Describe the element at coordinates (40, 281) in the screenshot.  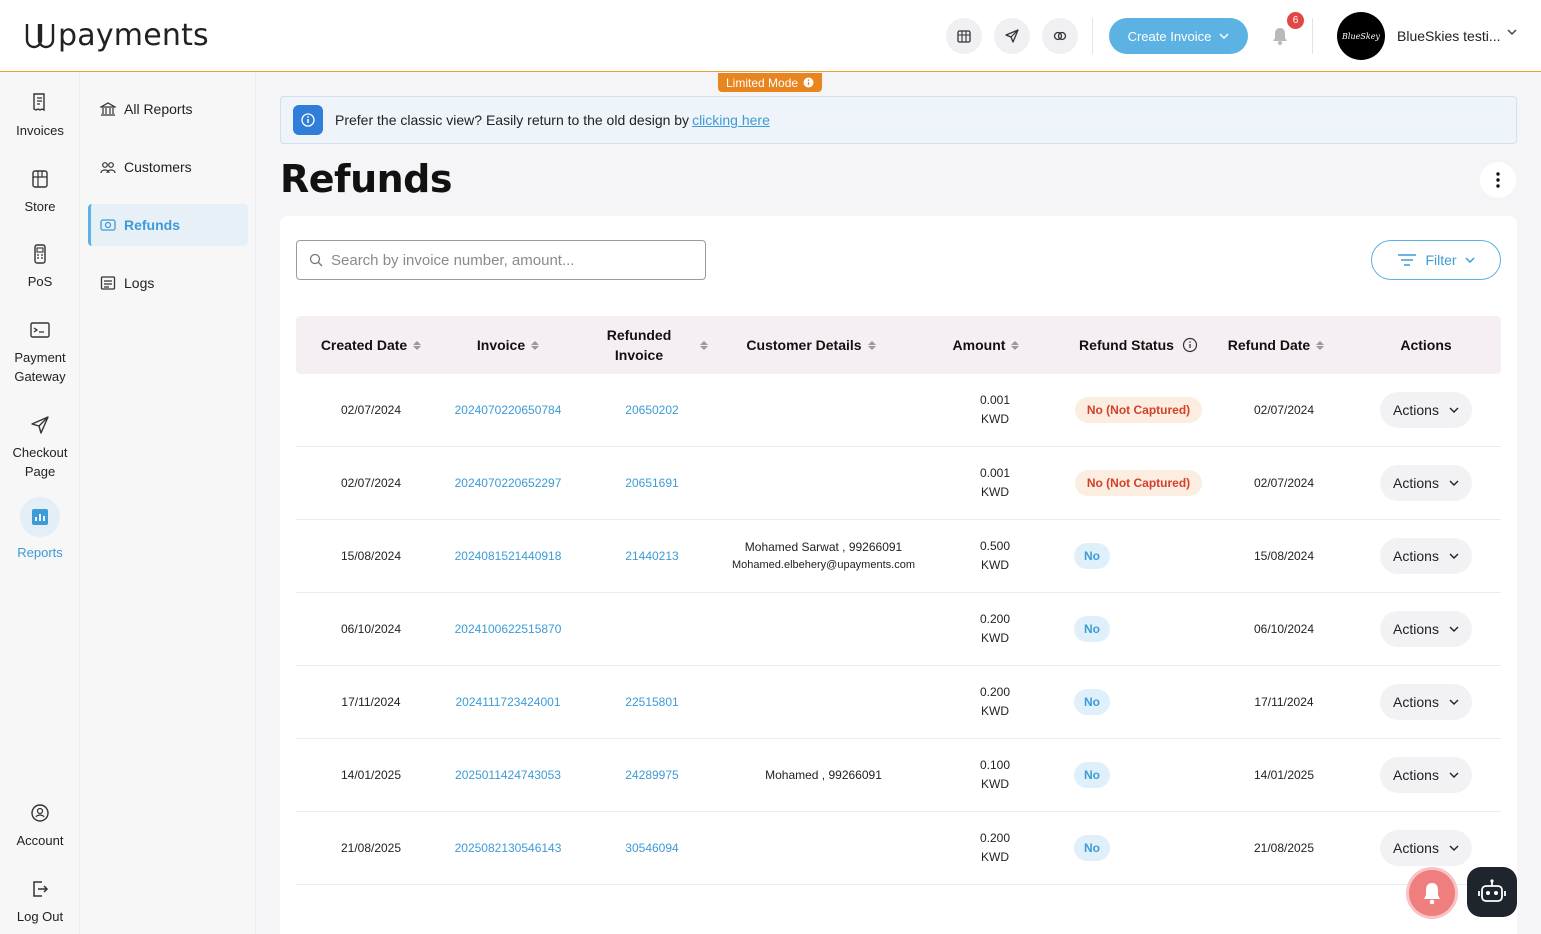
I see `rail-item-label: PoS` at that location.